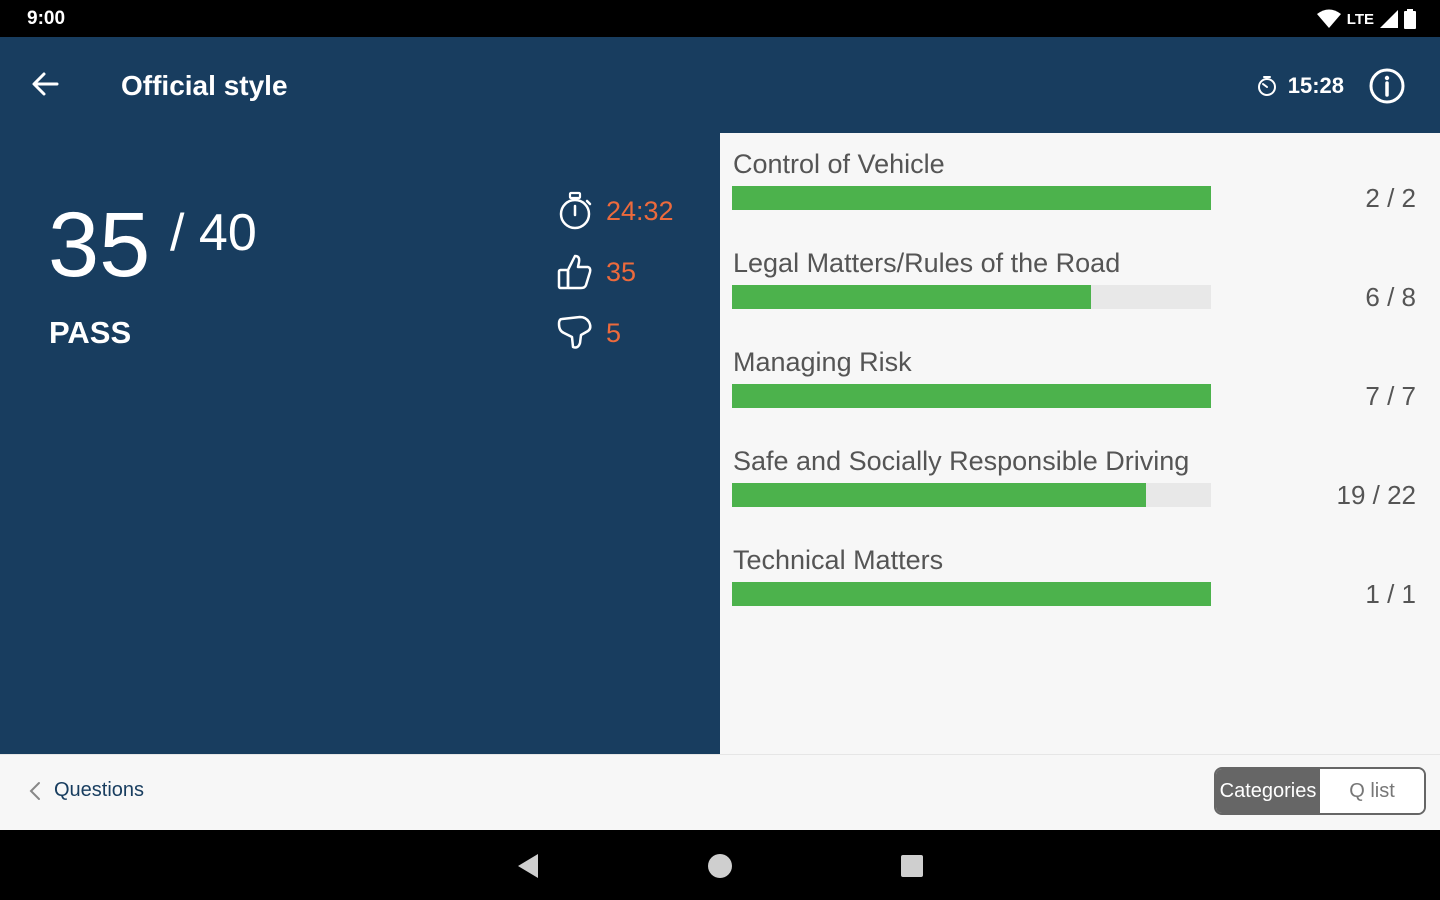  Describe the element at coordinates (90, 332) in the screenshot. I see `result-label: PASS` at that location.